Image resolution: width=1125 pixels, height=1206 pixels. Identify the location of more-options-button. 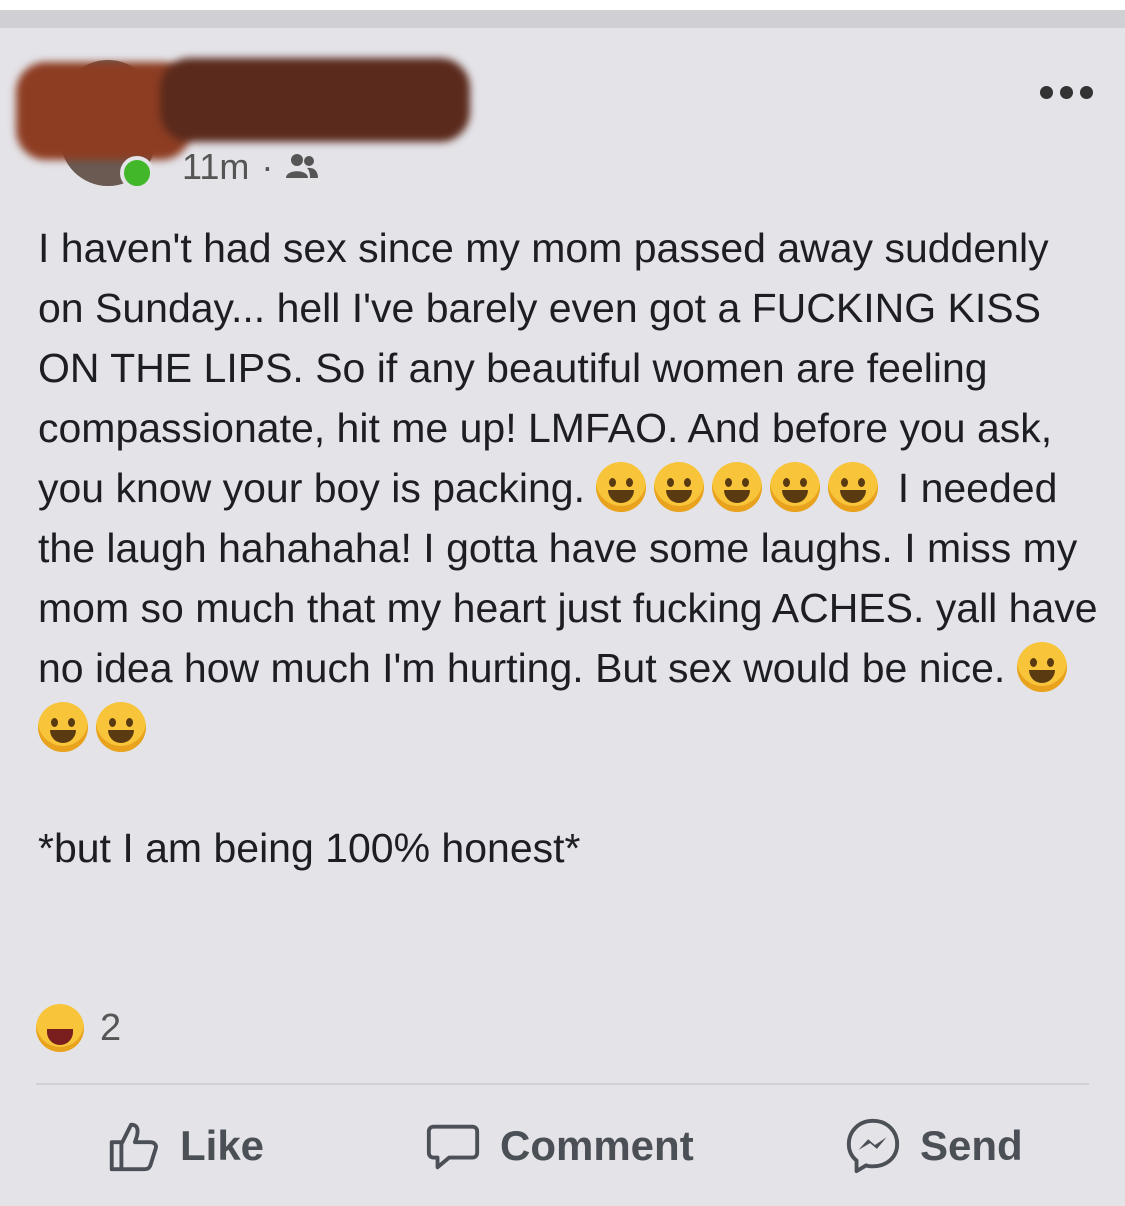
(1066, 92).